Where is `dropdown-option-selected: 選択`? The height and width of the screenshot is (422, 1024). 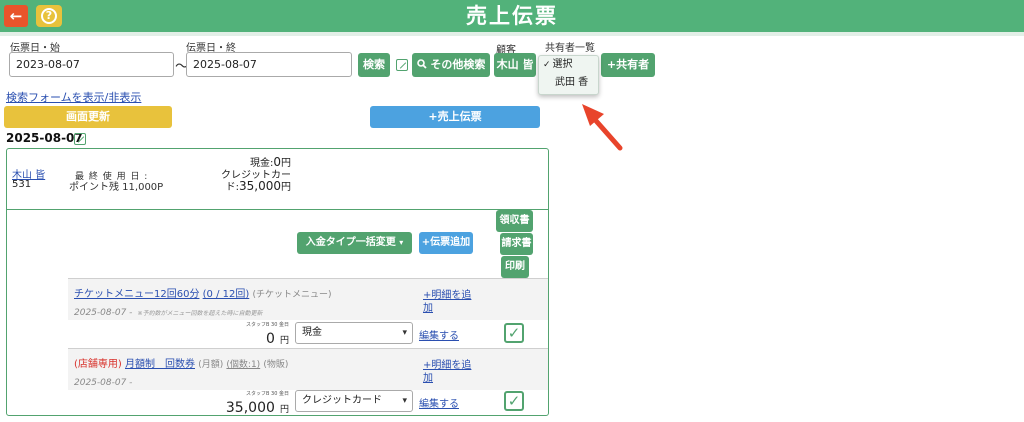
dropdown-option-selected: 選択 is located at coordinates (568, 65).